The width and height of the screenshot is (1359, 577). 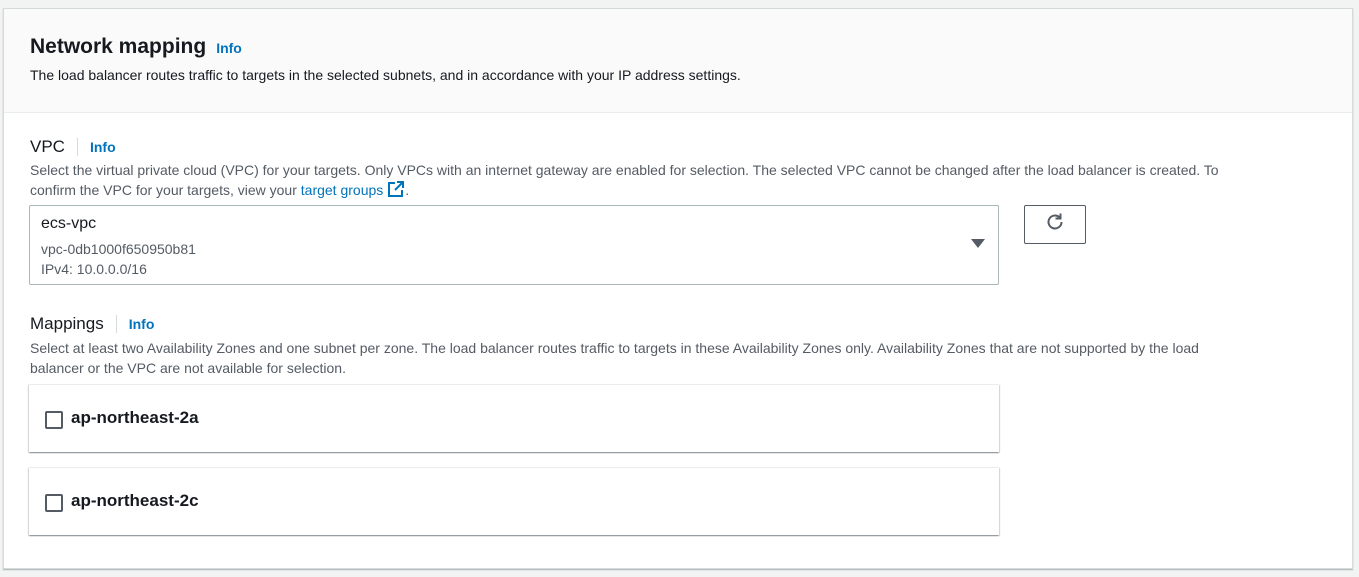 I want to click on vpc-description-end: ., so click(x=407, y=190).